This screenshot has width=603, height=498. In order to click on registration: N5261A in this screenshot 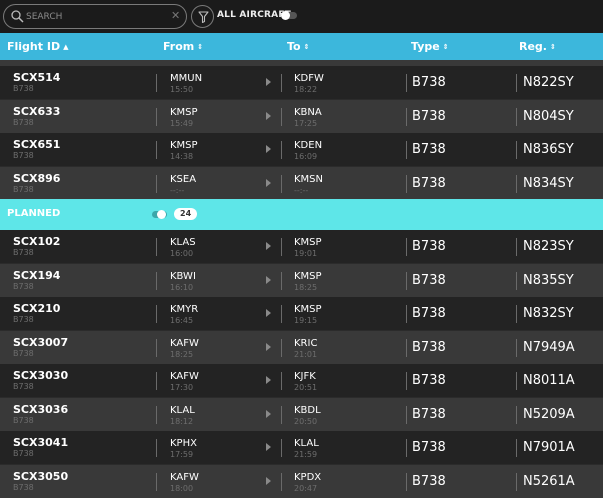, I will do `click(549, 481)`.